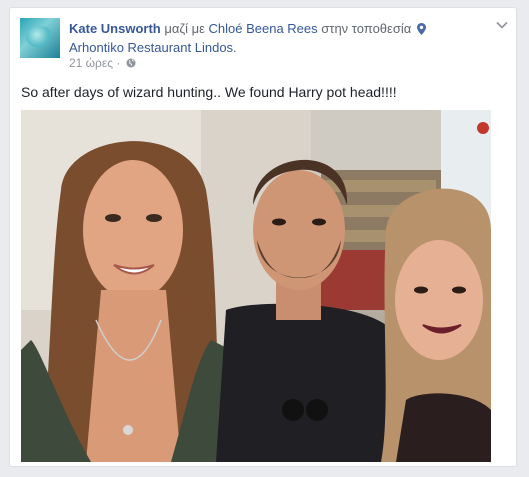 This screenshot has width=529, height=477. Describe the element at coordinates (235, 47) in the screenshot. I see `location-suffix: .` at that location.